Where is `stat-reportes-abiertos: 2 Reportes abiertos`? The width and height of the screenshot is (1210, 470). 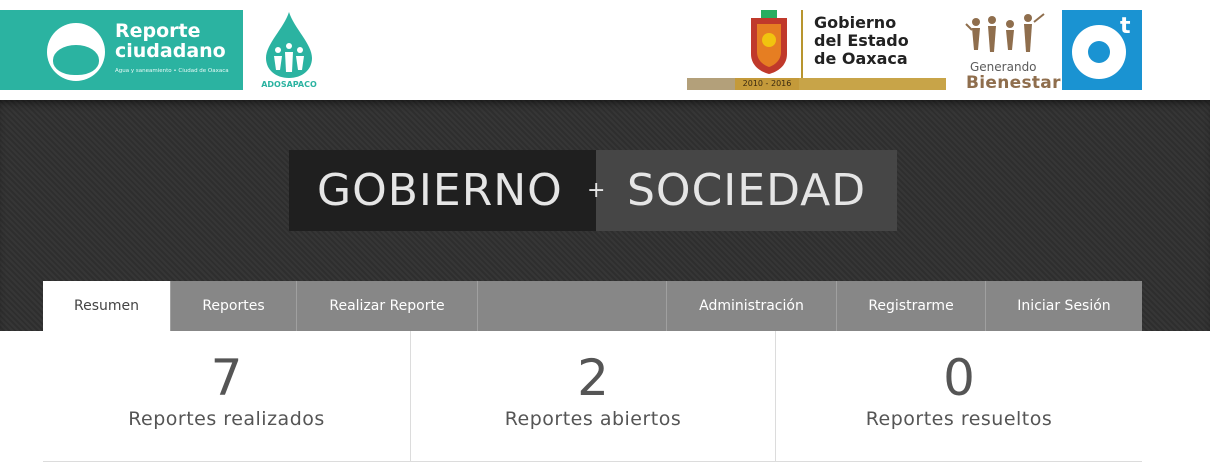
stat-reportes-abiertos: 2 Reportes abiertos is located at coordinates (593, 396).